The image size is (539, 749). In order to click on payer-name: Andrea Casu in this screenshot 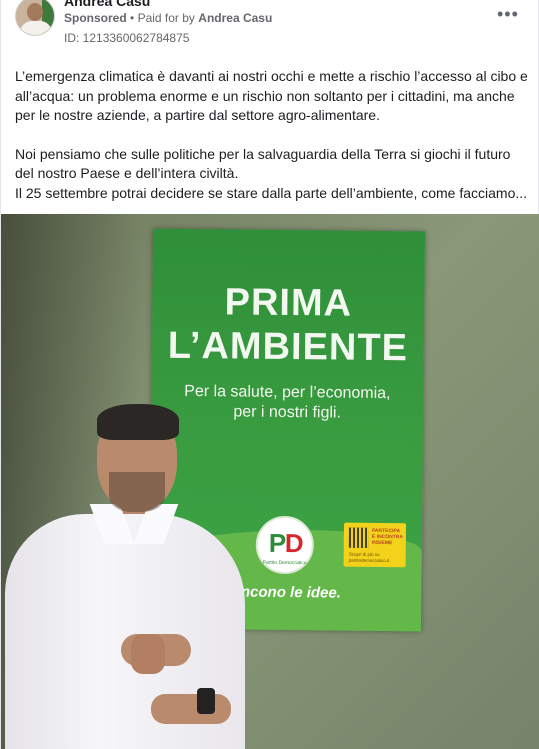, I will do `click(235, 18)`.